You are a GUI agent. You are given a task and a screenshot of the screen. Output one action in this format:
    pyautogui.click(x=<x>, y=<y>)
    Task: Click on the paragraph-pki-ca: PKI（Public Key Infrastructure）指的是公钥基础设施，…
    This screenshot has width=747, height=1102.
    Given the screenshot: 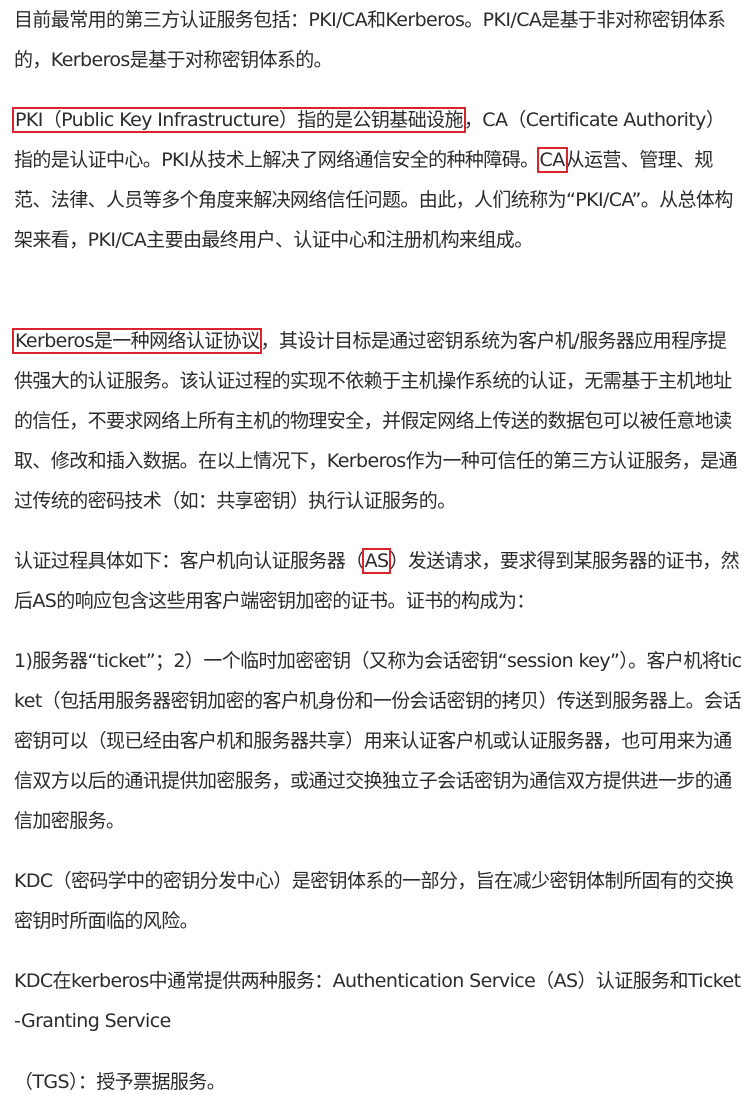 What is the action you would take?
    pyautogui.click(x=377, y=180)
    